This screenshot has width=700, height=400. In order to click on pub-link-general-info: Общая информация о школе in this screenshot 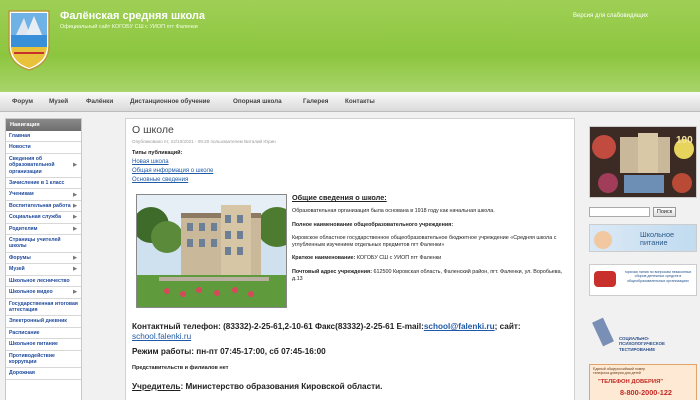, I will do `click(172, 171)`.